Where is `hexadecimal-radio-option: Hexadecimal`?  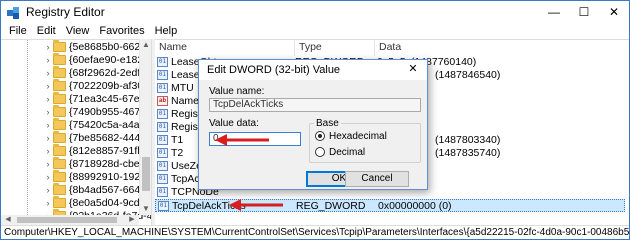 hexadecimal-radio-option: Hexadecimal is located at coordinates (351, 136).